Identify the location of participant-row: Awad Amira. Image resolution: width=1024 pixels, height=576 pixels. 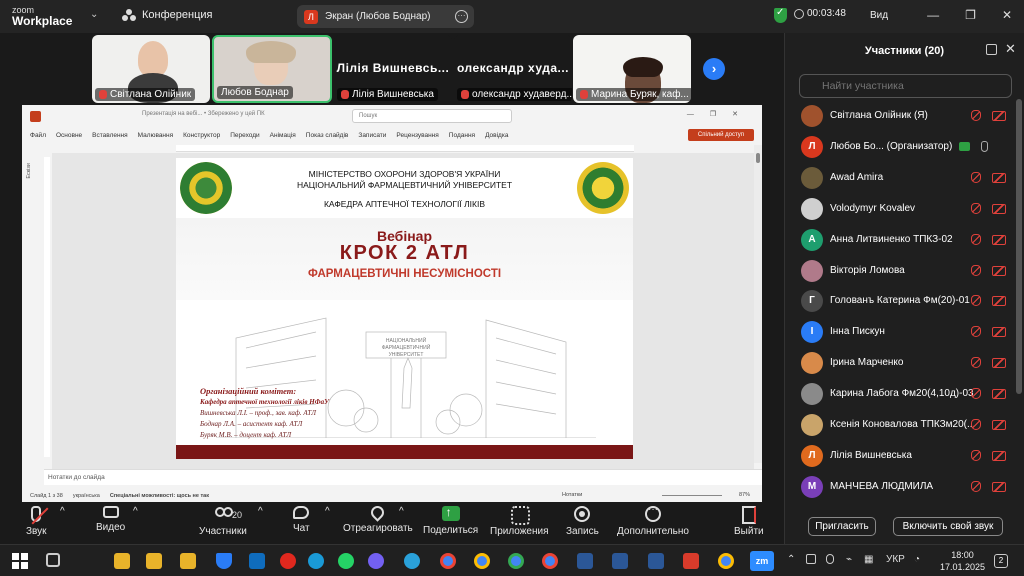
(900, 178).